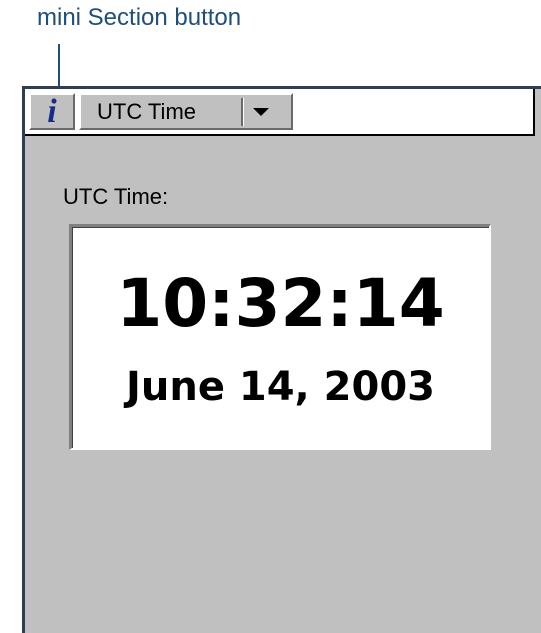 The image size is (541, 633). What do you see at coordinates (280, 303) in the screenshot?
I see `time-value: 10:32:14` at bounding box center [280, 303].